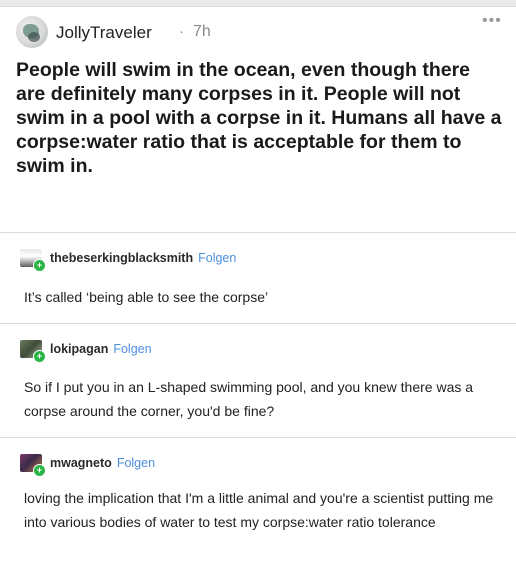  What do you see at coordinates (81, 463) in the screenshot?
I see `reply-username-text: mwagneto` at bounding box center [81, 463].